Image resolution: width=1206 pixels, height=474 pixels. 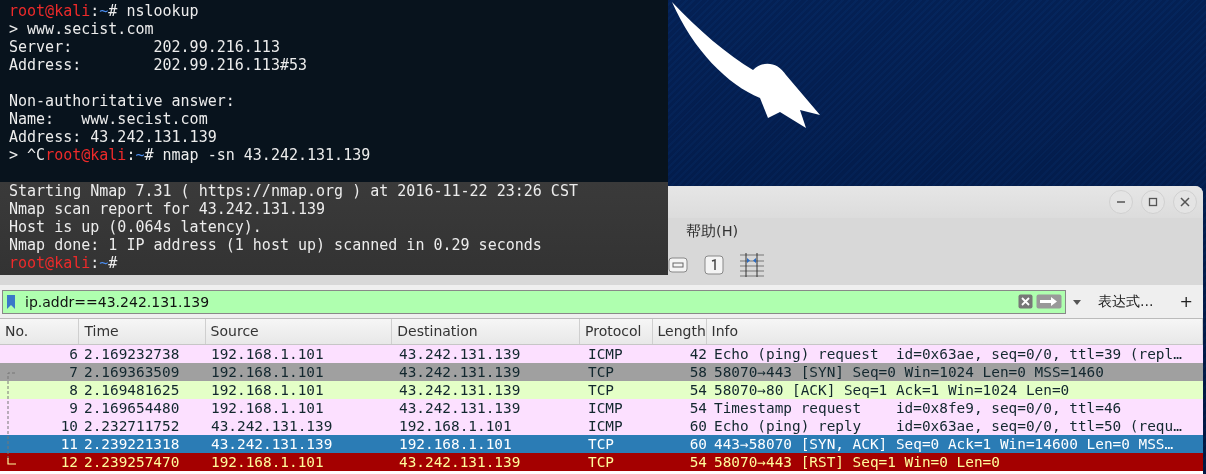 I want to click on terminal-line: Nmap done: 1 IP address (1 host up) scanned in 0.29 seconds, so click(x=275, y=245).